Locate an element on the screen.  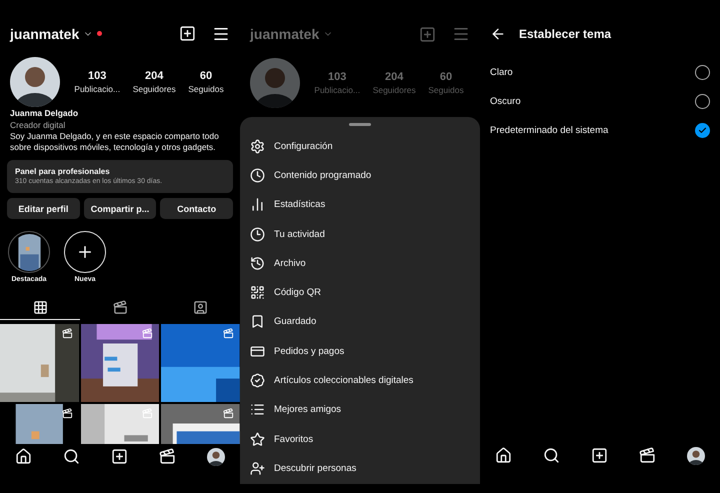
theme-option: Claro is located at coordinates (501, 72).